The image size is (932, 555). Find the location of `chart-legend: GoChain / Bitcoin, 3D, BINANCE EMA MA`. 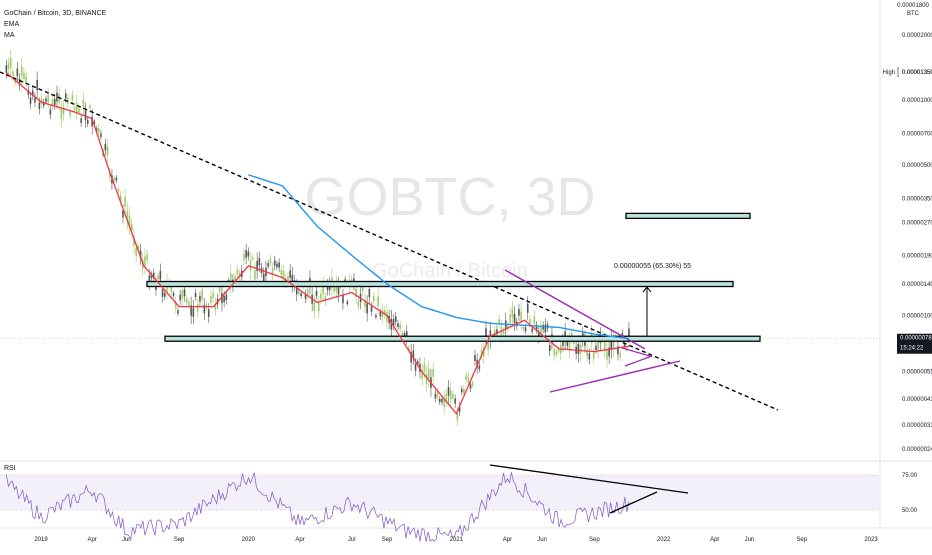

chart-legend: GoChain / Bitcoin, 3D, BINANCE EMA MA is located at coordinates (55, 24).